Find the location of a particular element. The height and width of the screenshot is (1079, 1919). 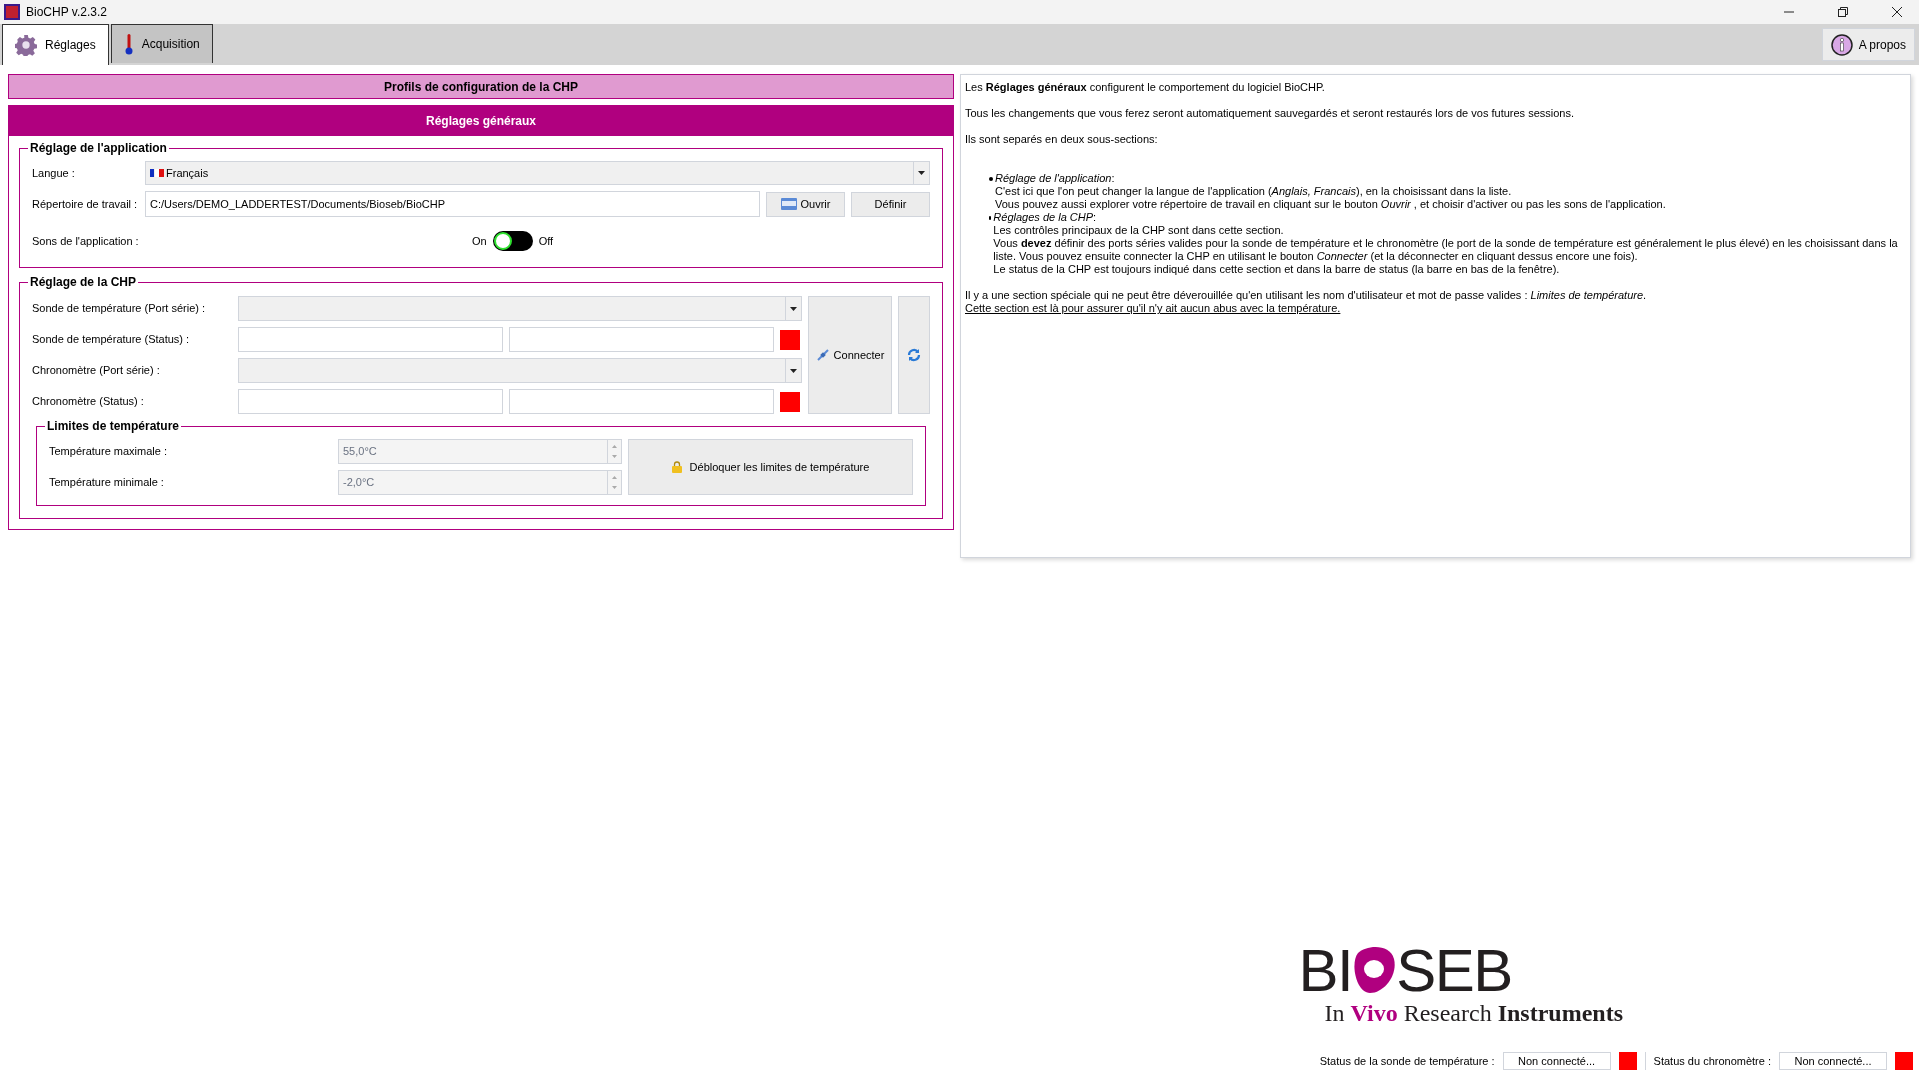

restore-icon is located at coordinates (1843, 12).